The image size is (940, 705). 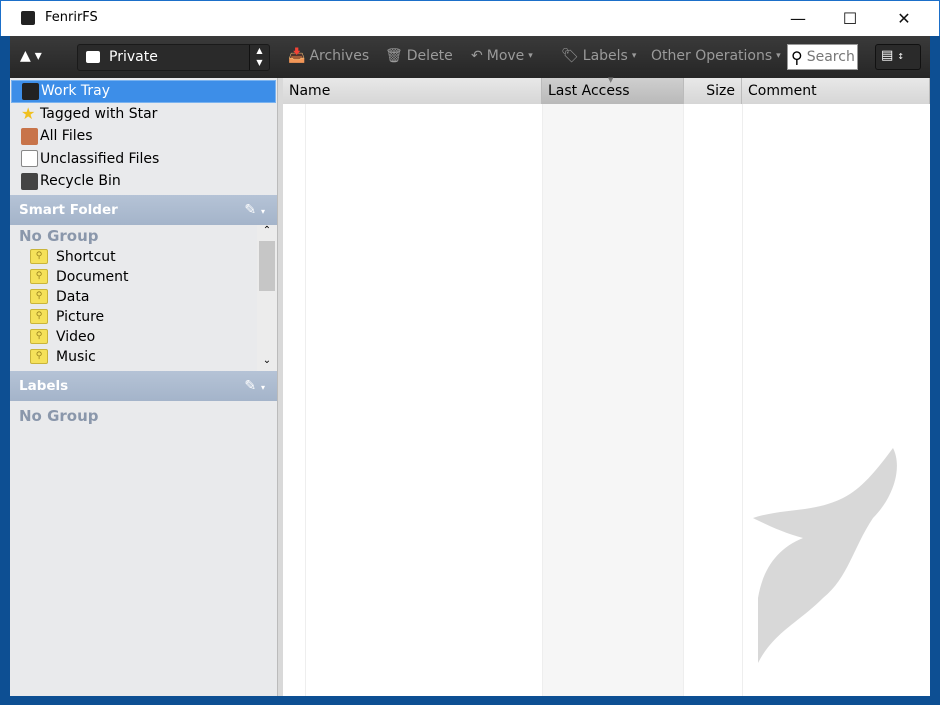 What do you see at coordinates (100, 158) in the screenshot?
I see `item-label: Unclassified Files` at bounding box center [100, 158].